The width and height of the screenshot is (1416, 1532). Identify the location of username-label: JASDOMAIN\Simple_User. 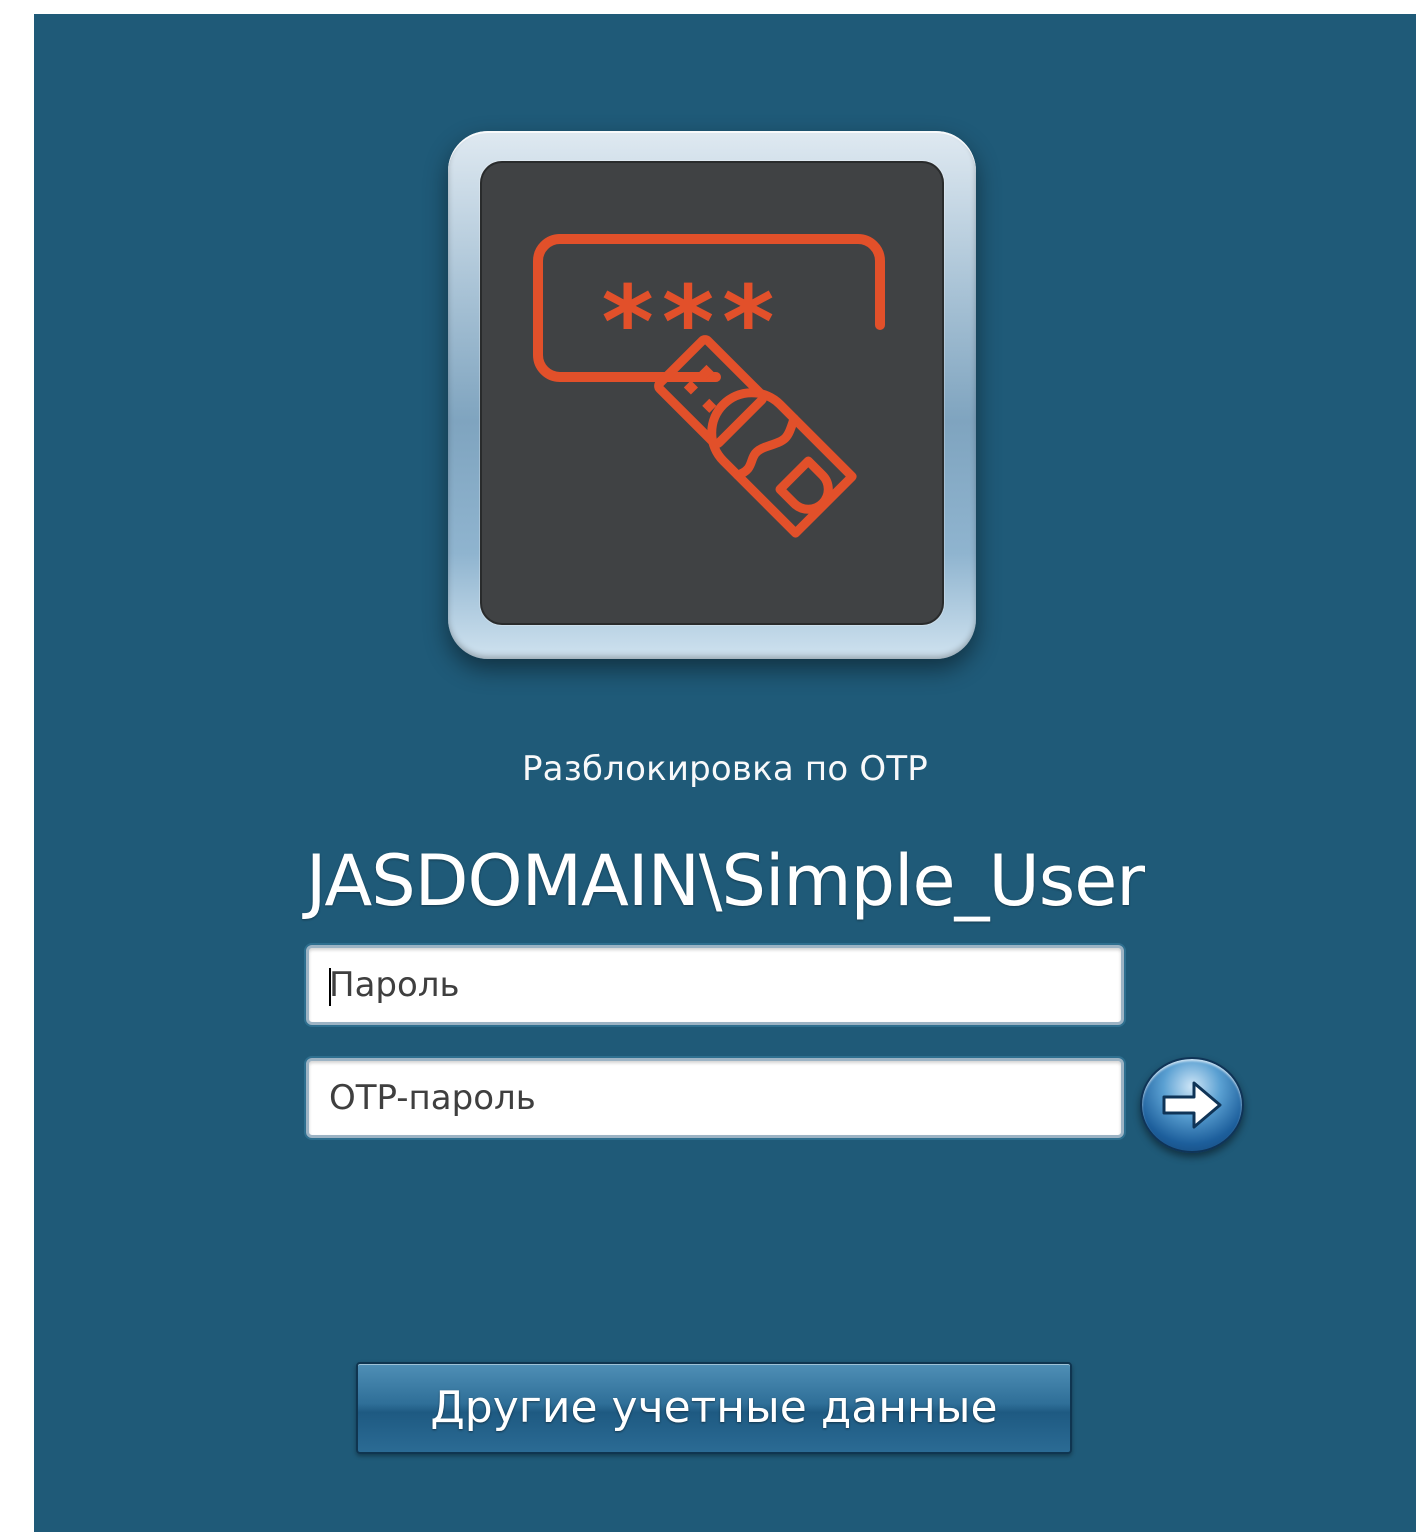
(725, 881).